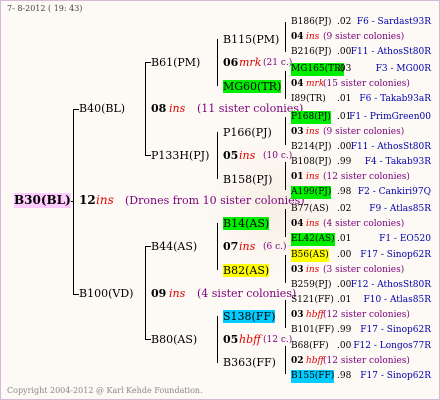 This screenshot has width=440, height=400. What do you see at coordinates (246, 270) in the screenshot?
I see `gen3-queen-name: B82(AS)` at bounding box center [246, 270].